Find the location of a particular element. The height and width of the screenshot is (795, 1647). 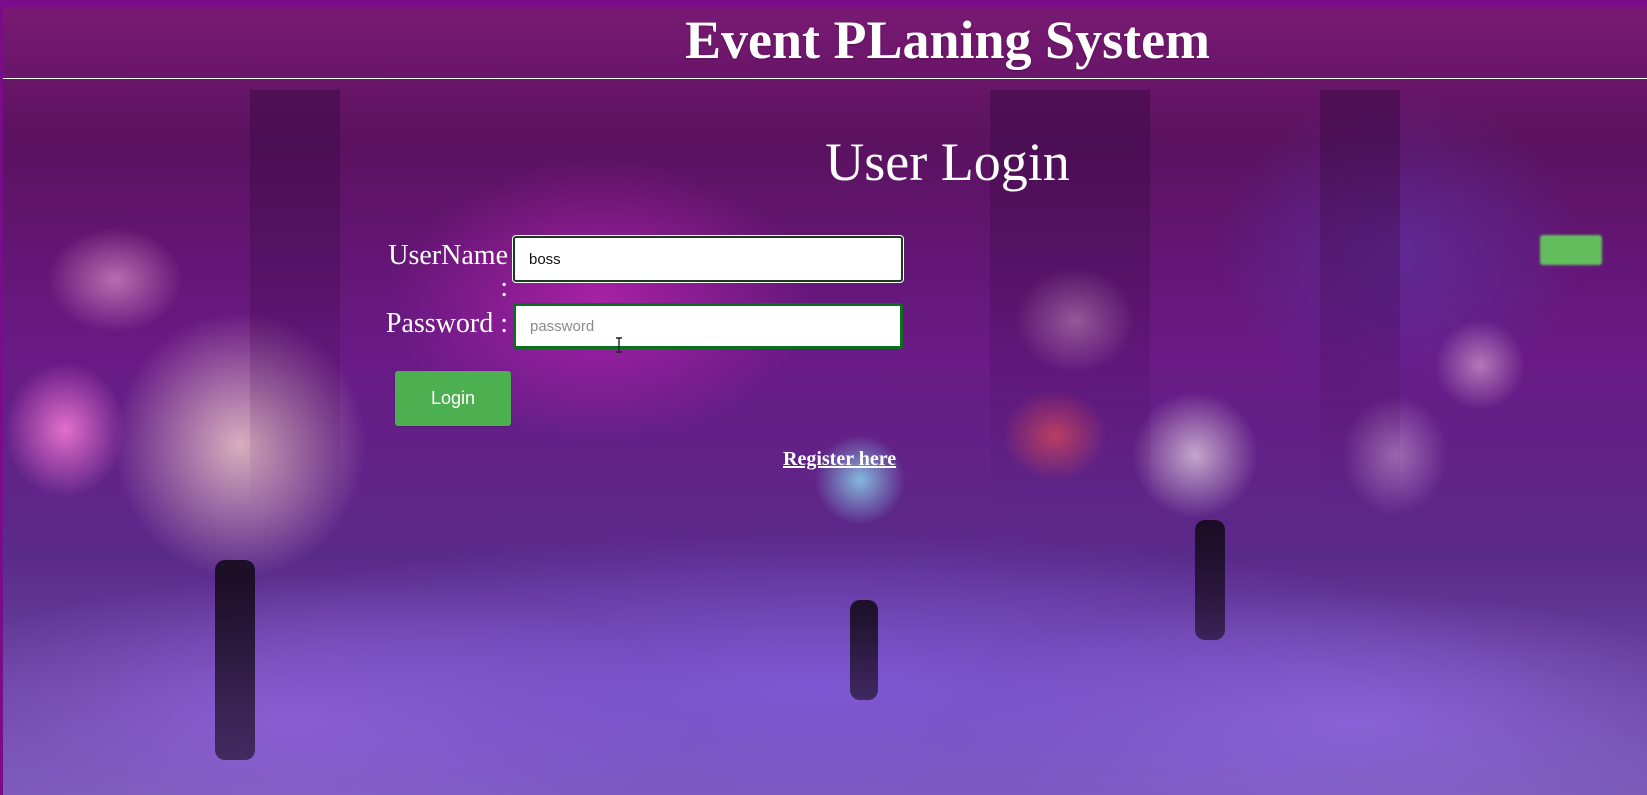

text-cursor-icon is located at coordinates (619, 345).